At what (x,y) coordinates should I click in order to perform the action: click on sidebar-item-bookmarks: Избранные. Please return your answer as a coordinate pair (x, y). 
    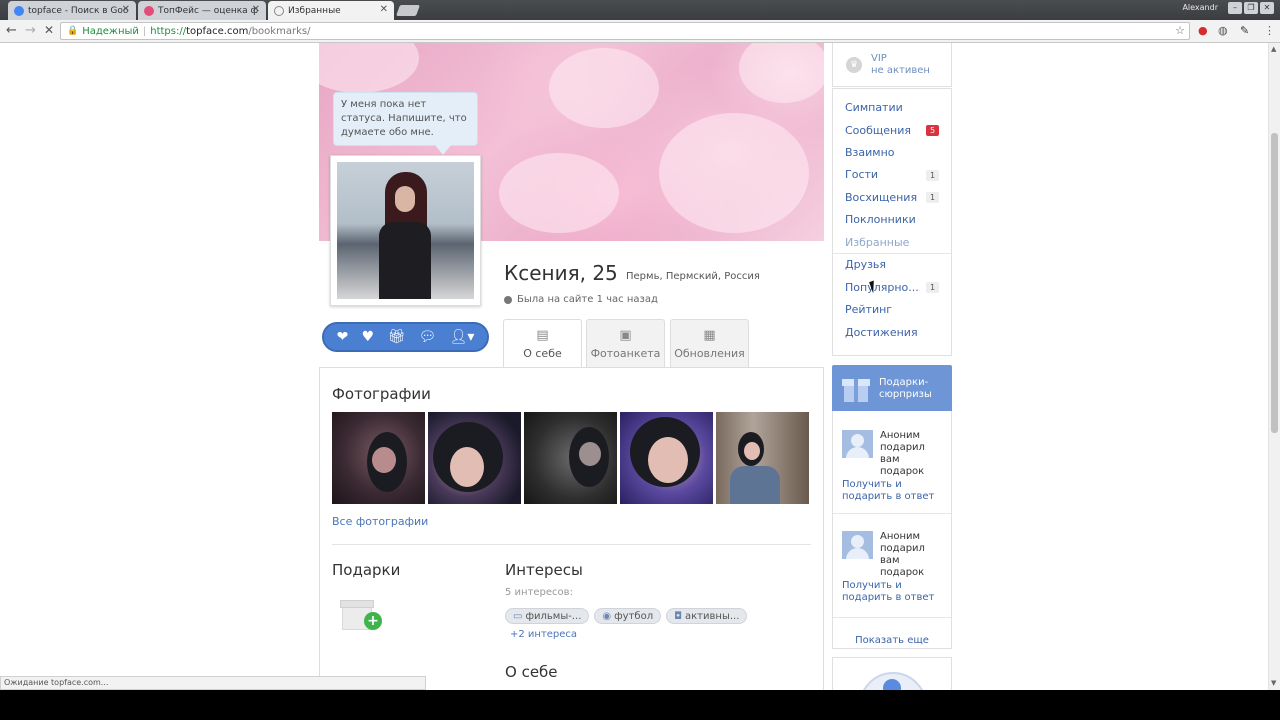
    Looking at the image, I should click on (877, 242).